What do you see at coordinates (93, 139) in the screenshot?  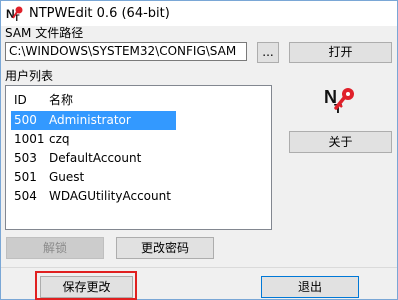 I see `user-row: 1001 czq` at bounding box center [93, 139].